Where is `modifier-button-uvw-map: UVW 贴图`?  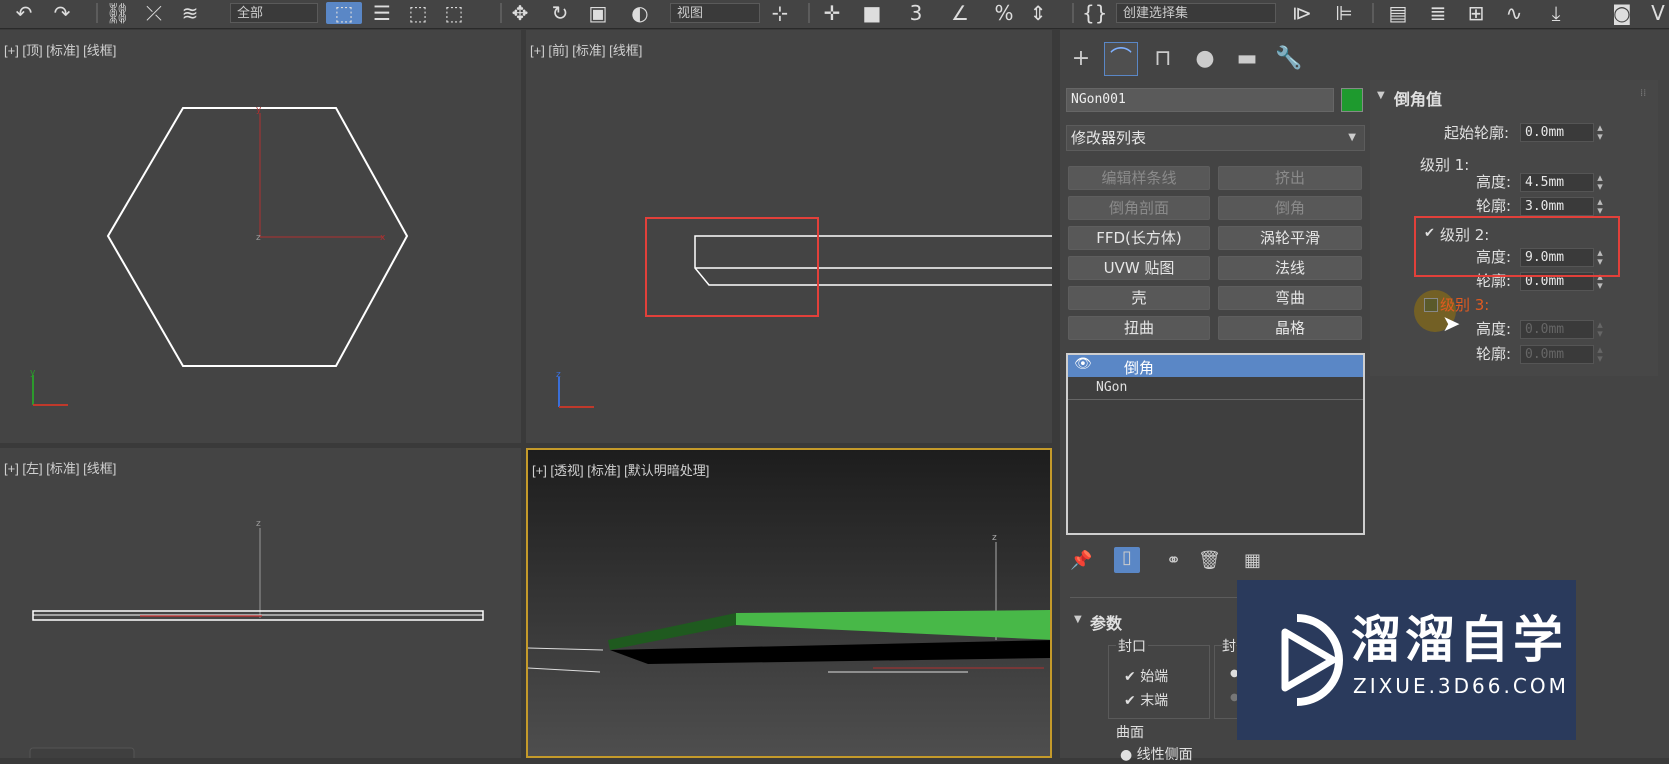 modifier-button-uvw-map: UVW 贴图 is located at coordinates (1139, 268).